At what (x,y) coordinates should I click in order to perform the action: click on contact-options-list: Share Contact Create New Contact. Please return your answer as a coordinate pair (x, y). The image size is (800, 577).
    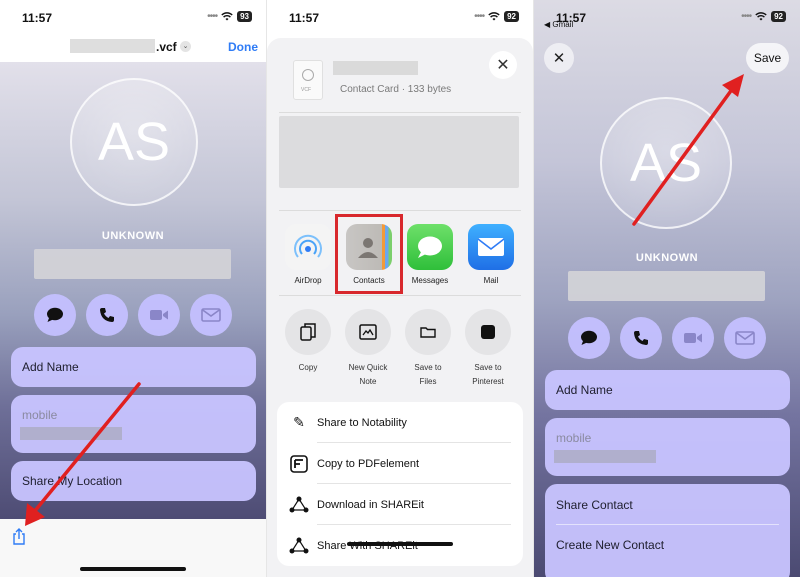
    Looking at the image, I should click on (667, 530).